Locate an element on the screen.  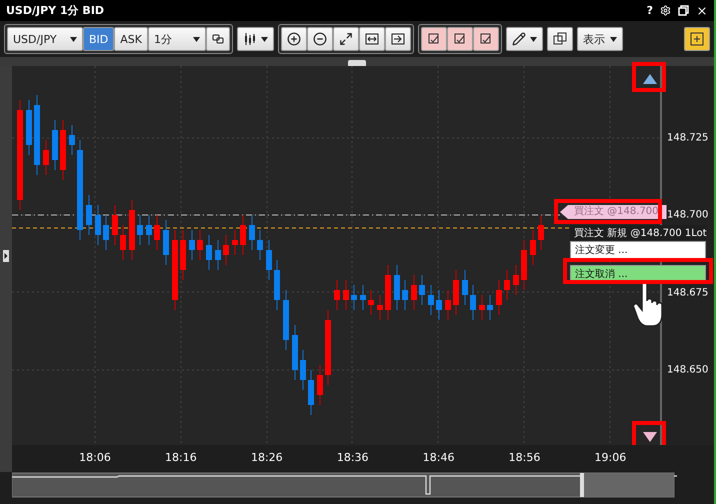
price-label: 148.650 is located at coordinates (687, 370).